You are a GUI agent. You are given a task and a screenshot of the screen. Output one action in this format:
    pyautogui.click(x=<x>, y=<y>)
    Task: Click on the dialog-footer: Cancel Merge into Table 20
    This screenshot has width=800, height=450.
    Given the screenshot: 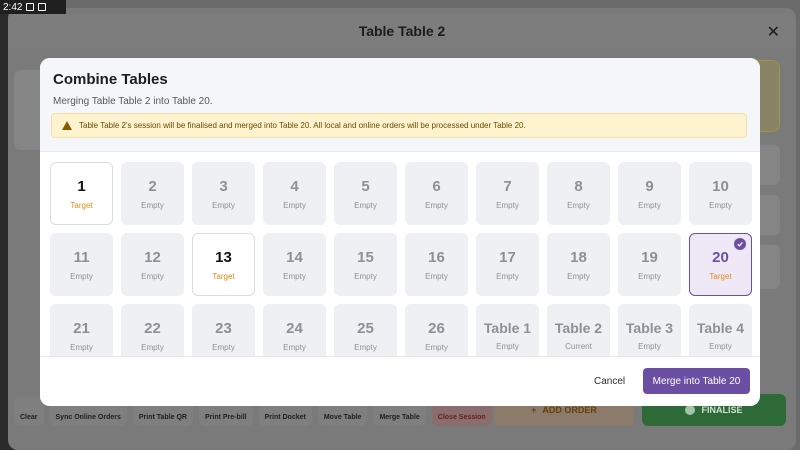 What is the action you would take?
    pyautogui.click(x=400, y=381)
    